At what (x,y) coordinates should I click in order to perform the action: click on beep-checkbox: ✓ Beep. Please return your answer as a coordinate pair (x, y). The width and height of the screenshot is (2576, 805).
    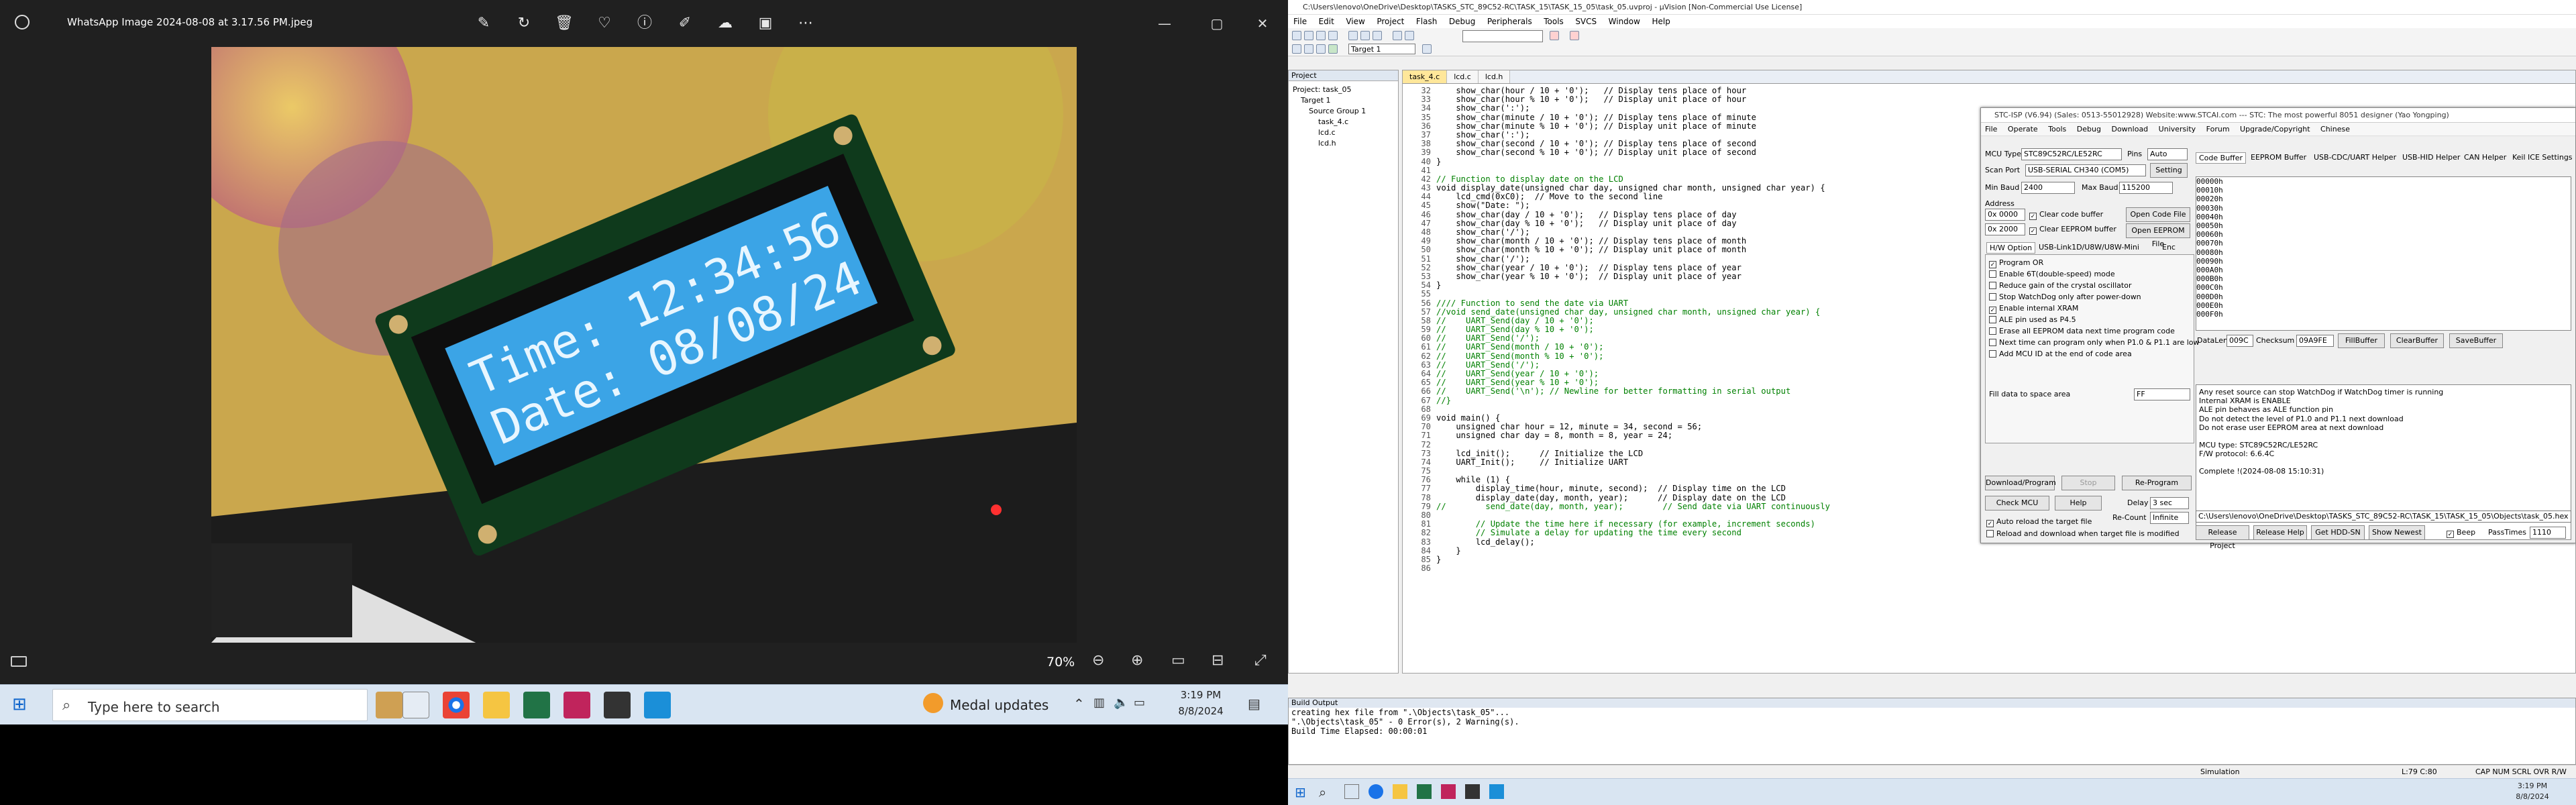
    Looking at the image, I should click on (2461, 533).